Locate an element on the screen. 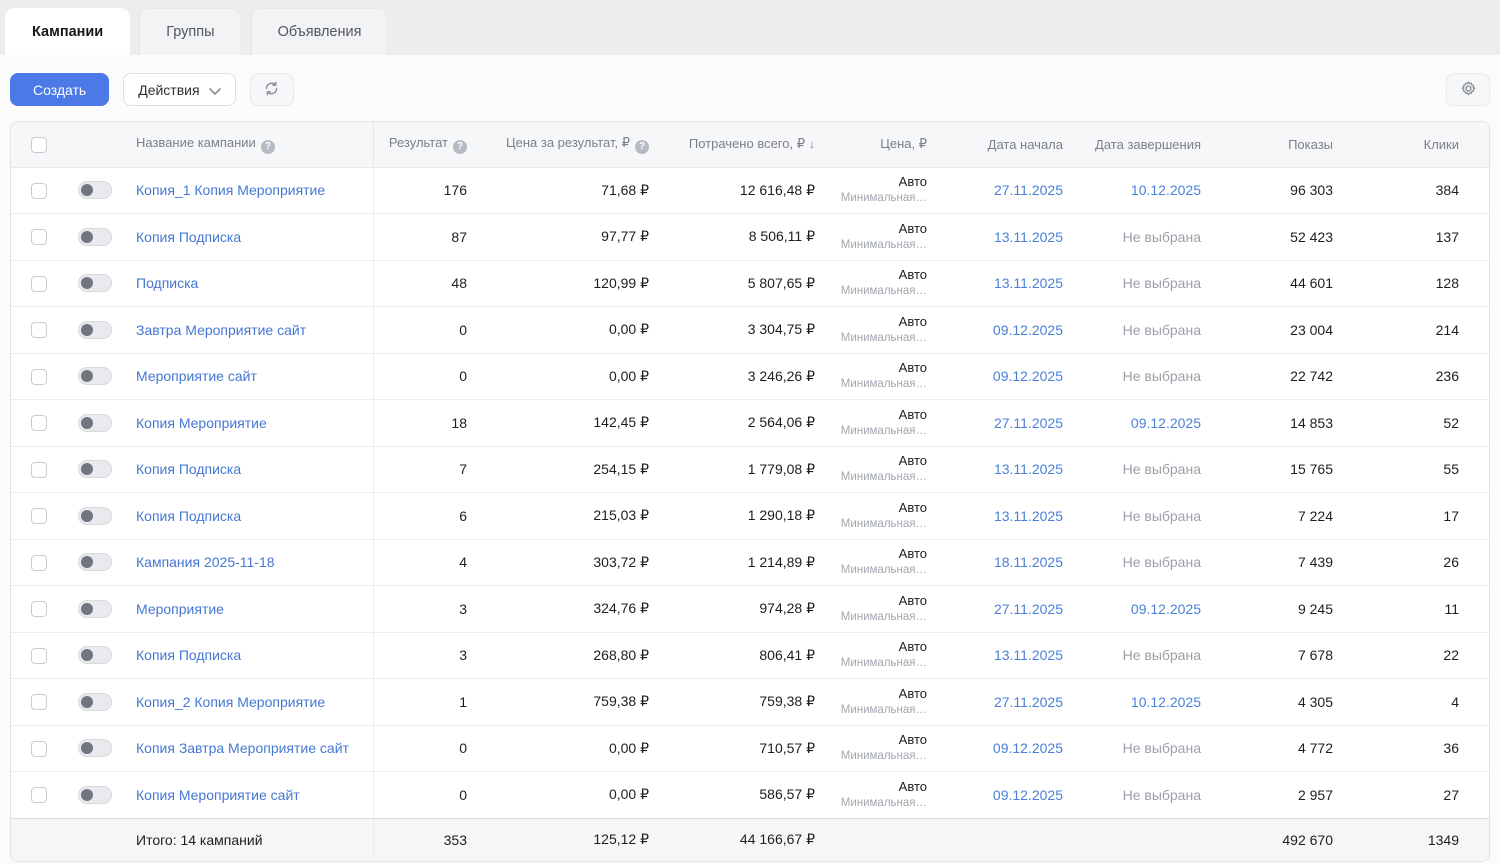 Image resolution: width=1500 pixels, height=864 pixels. column-header-result: Результат? is located at coordinates (423, 145).